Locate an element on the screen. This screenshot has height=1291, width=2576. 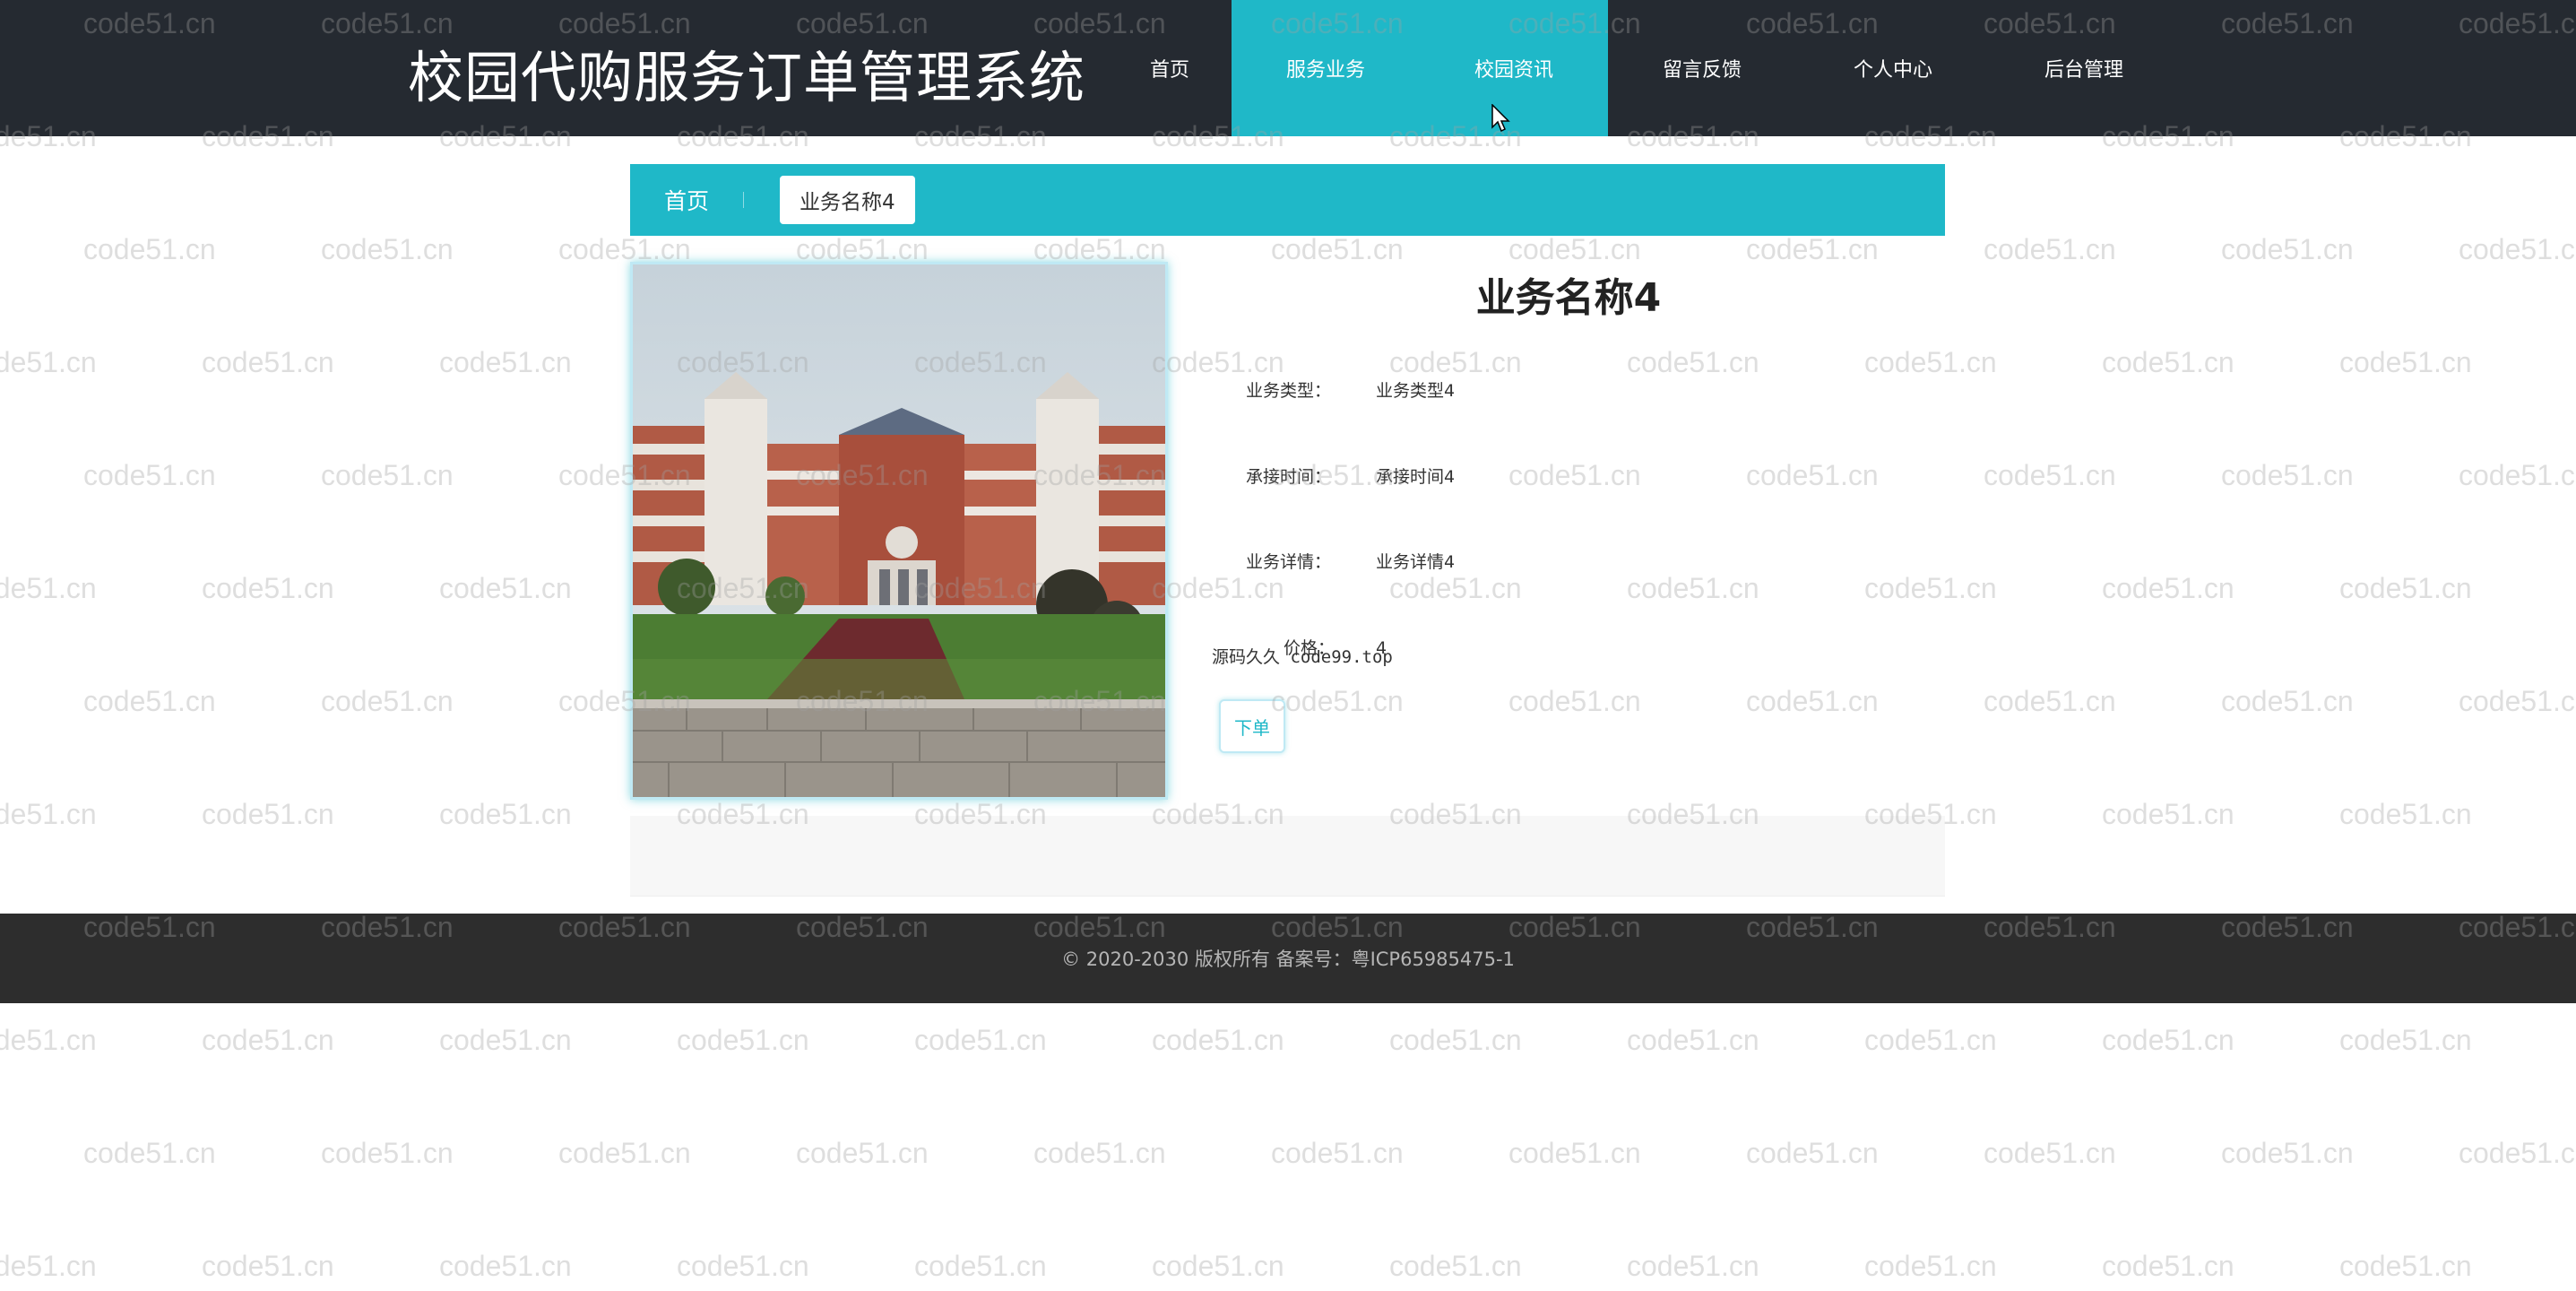
detail-value: 业务详情4 is located at coordinates (1416, 562).